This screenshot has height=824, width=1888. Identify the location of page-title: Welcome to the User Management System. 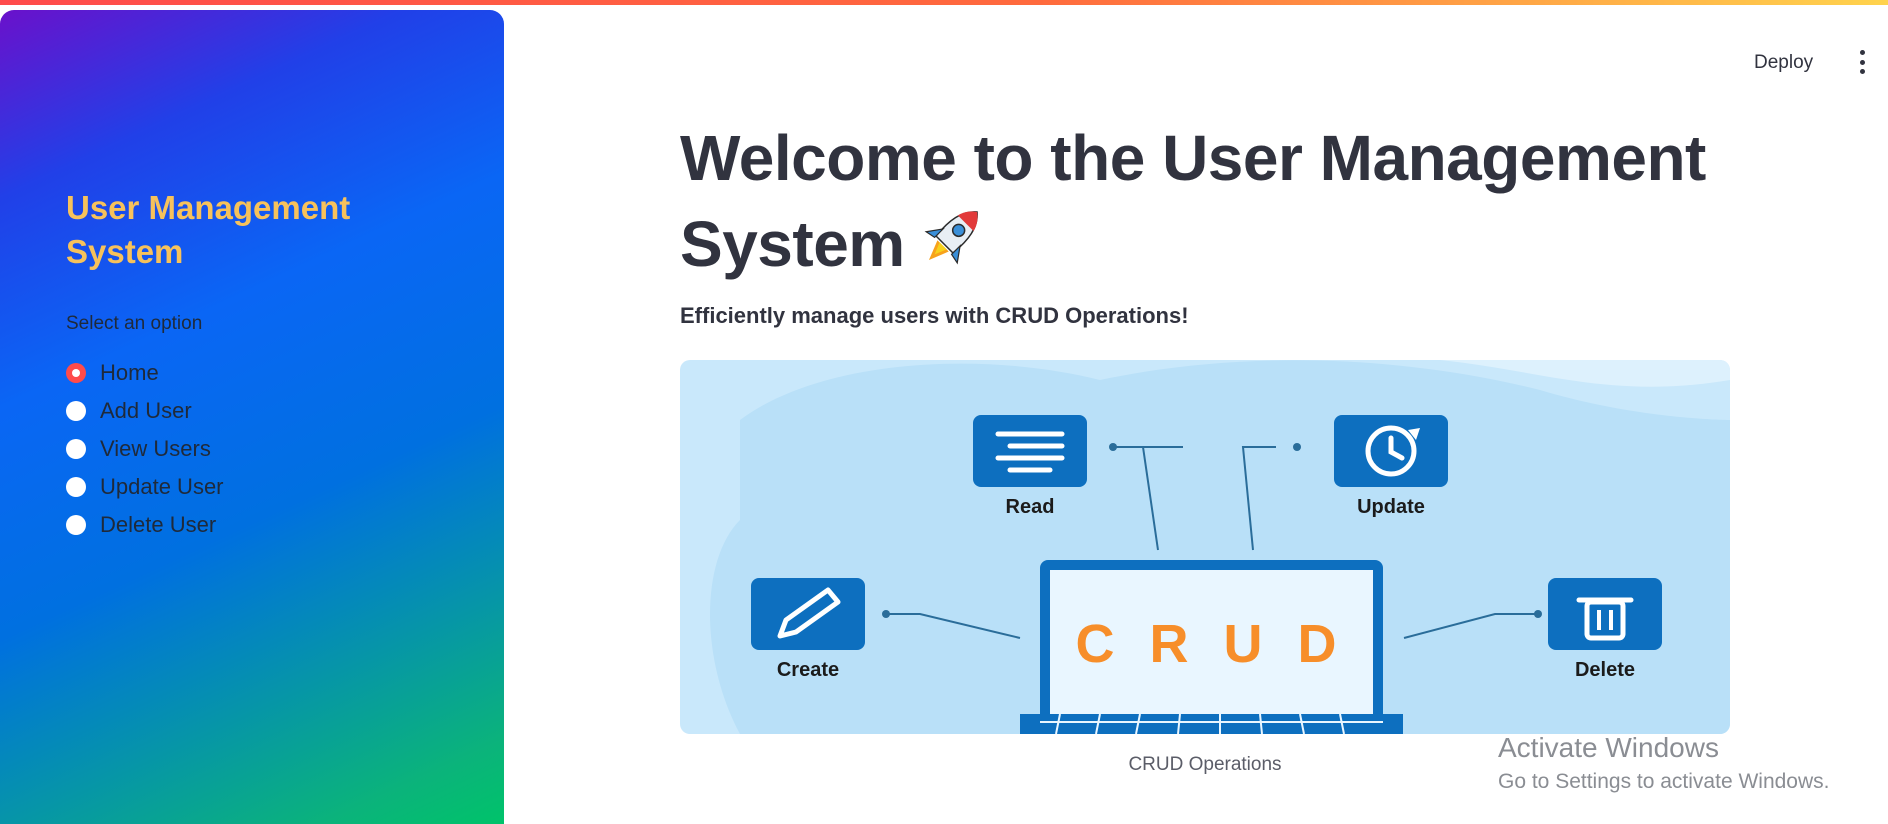
(1230, 201).